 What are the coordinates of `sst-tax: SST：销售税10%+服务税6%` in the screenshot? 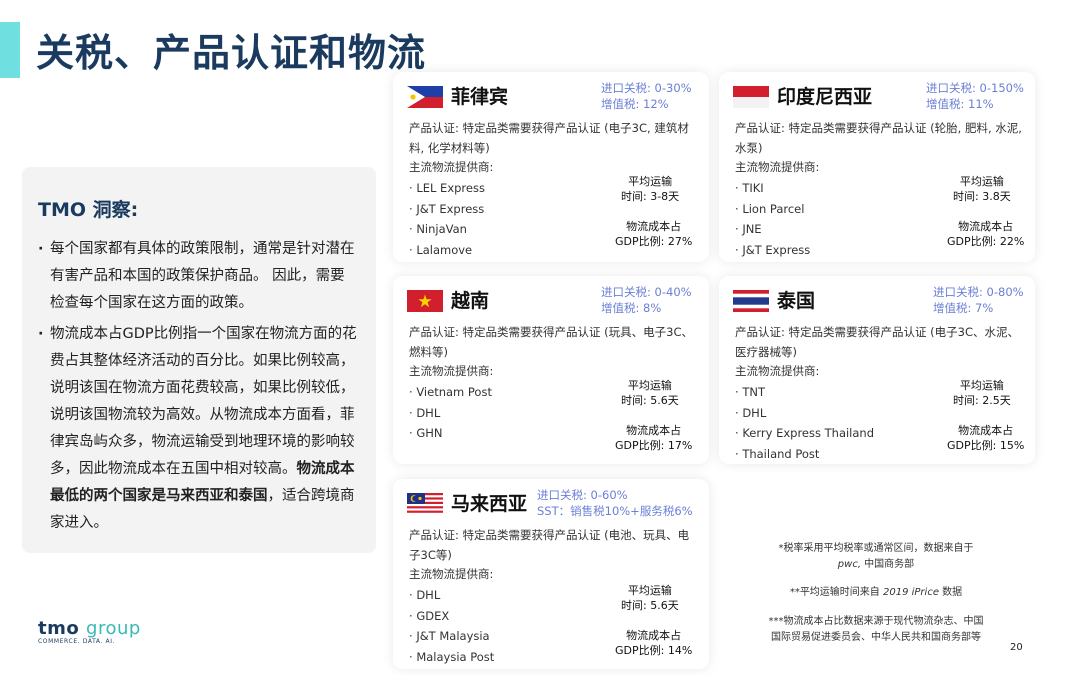 It's located at (615, 511).